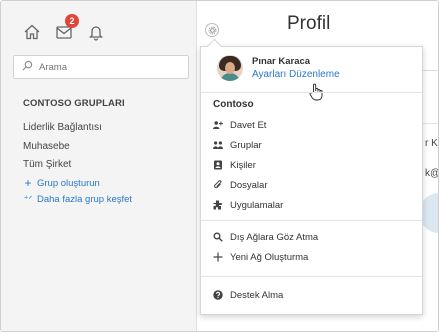  I want to click on inbox-icon: 2, so click(67, 27).